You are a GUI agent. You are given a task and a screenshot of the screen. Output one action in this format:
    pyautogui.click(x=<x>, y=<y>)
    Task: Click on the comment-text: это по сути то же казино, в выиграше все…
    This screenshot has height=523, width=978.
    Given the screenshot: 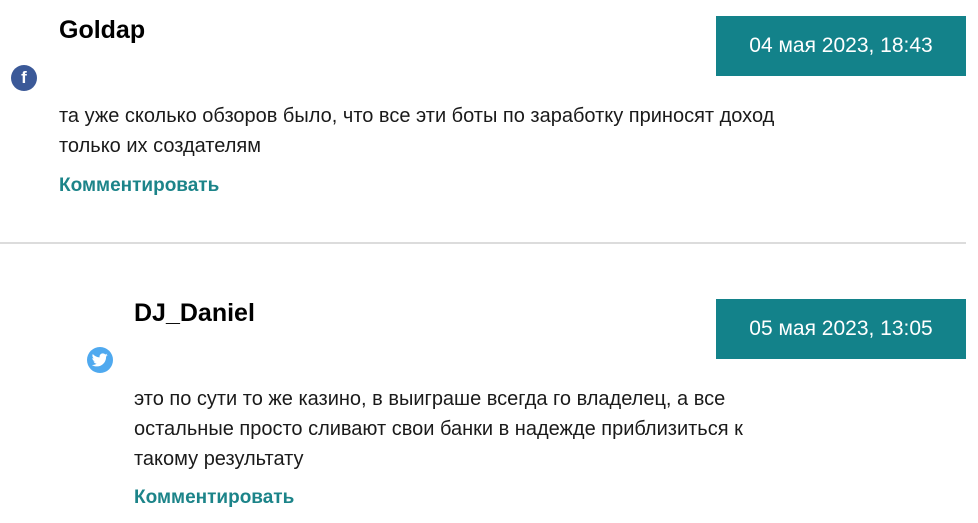 What is the action you would take?
    pyautogui.click(x=438, y=429)
    